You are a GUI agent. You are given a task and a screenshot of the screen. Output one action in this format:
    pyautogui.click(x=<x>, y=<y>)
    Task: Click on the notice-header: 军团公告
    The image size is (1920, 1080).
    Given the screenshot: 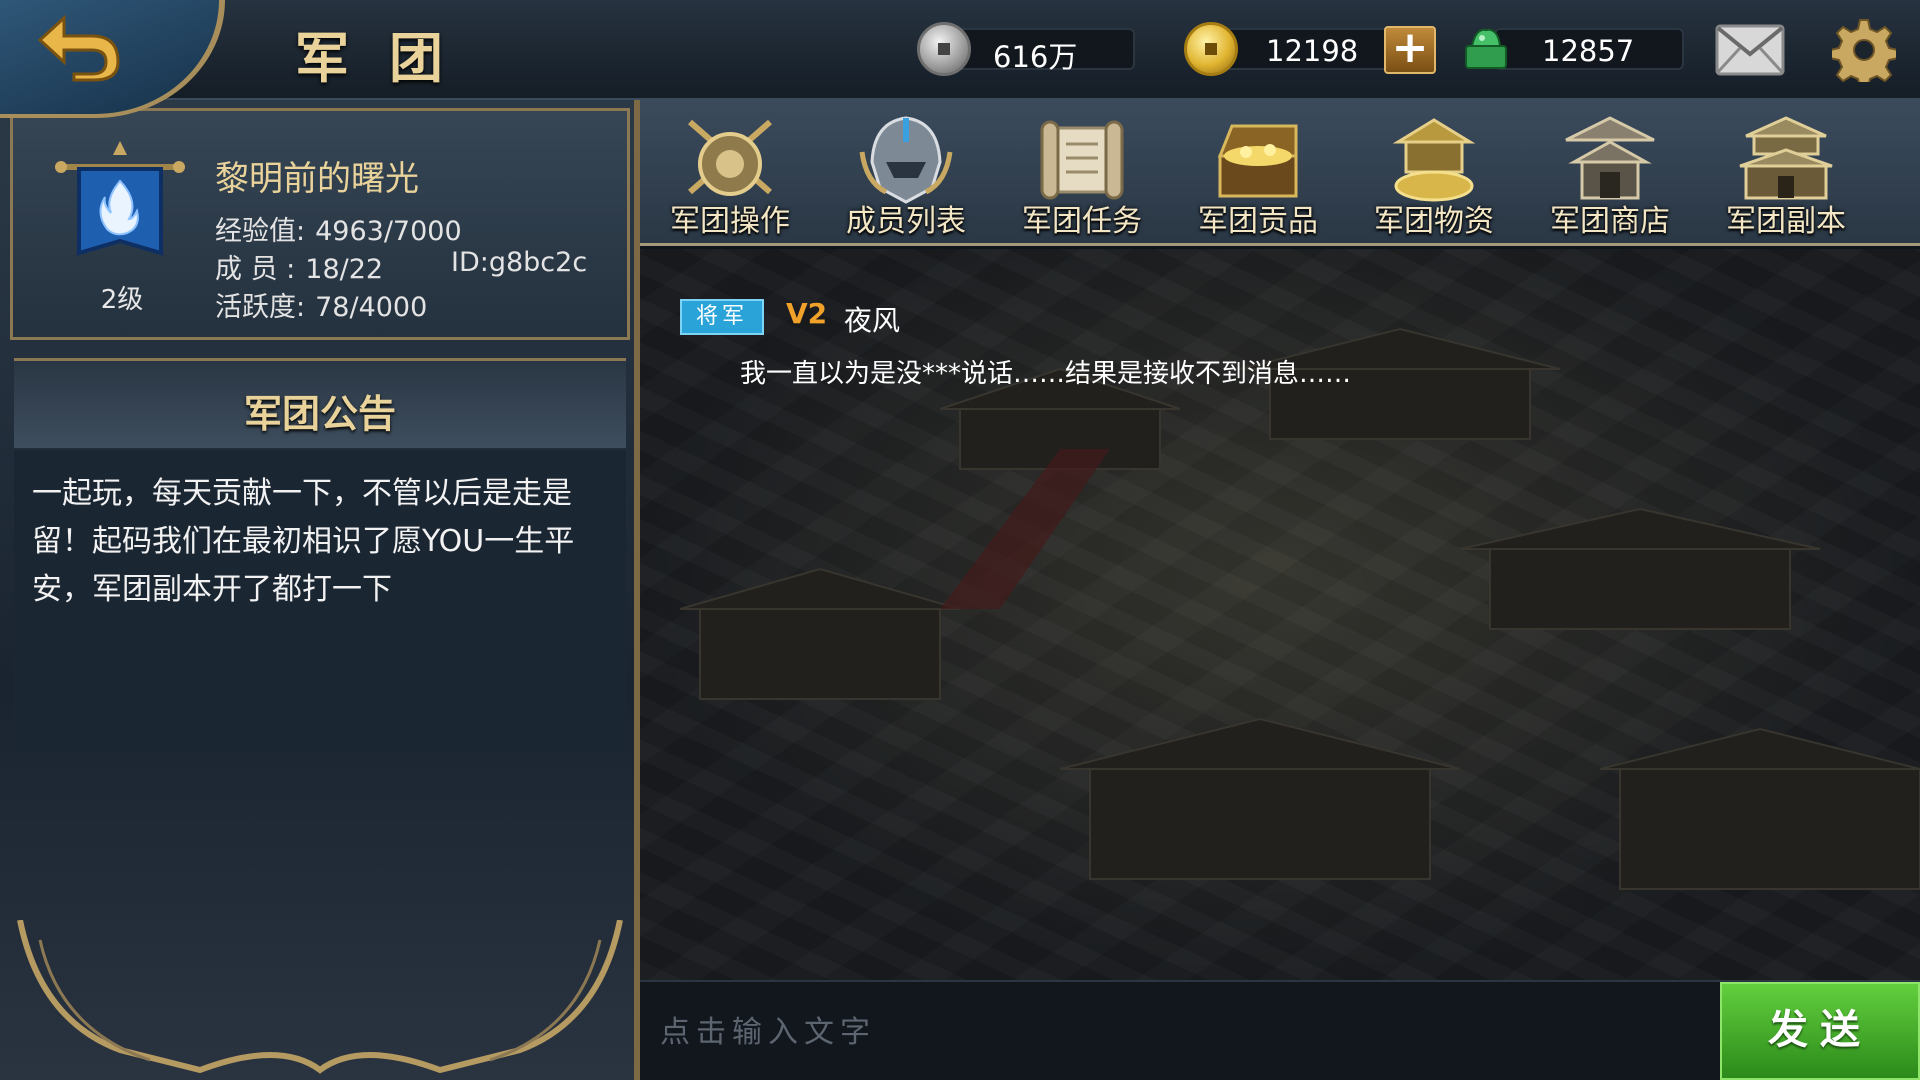 What is the action you would take?
    pyautogui.click(x=320, y=403)
    